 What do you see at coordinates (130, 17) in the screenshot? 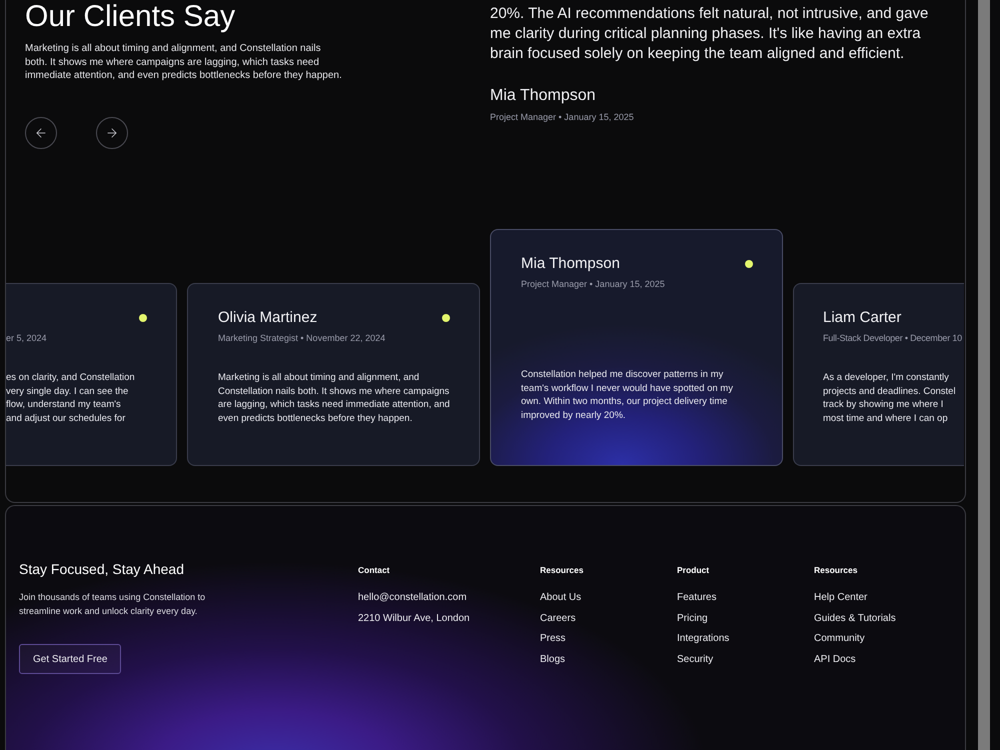
I see `section-heading: Our Clients Say` at bounding box center [130, 17].